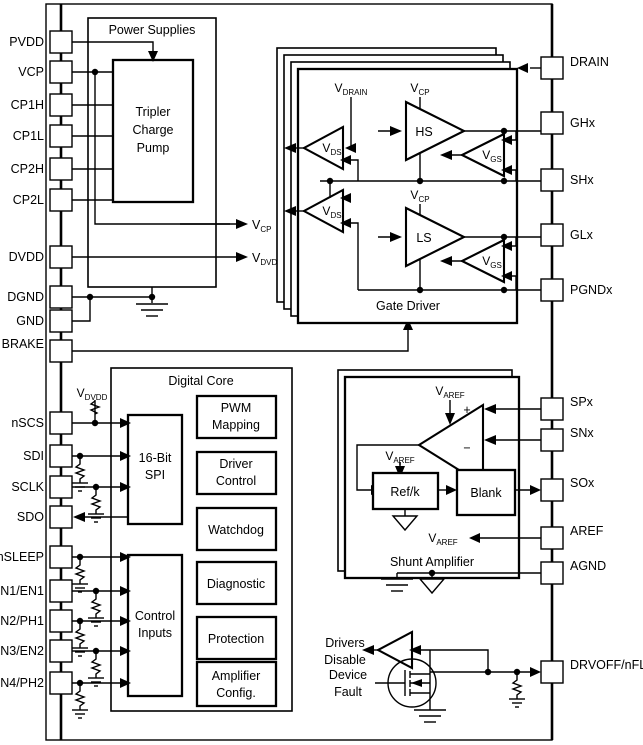 This screenshot has height=745, width=643. What do you see at coordinates (582, 180) in the screenshot?
I see `pin-label-shx: SHx` at bounding box center [582, 180].